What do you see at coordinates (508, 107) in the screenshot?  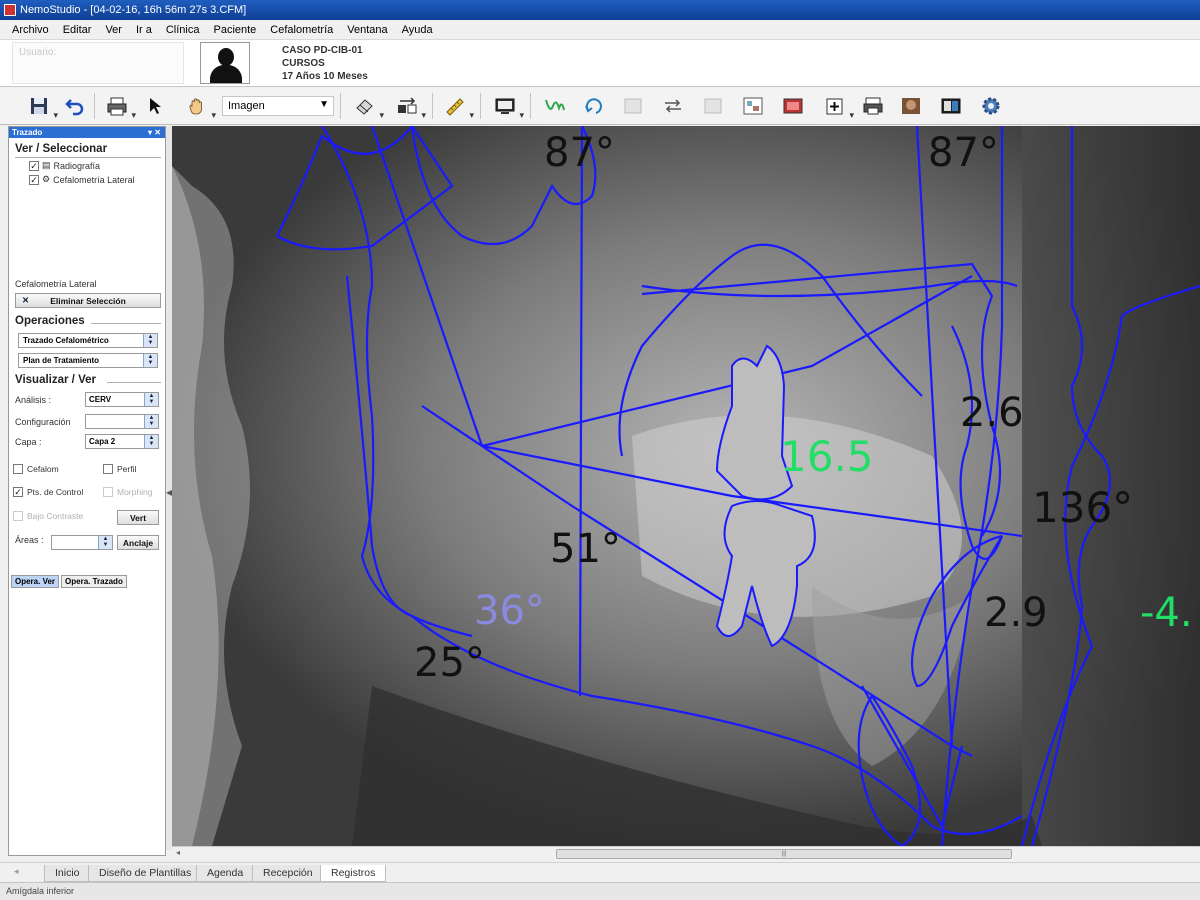 I see `monitor-icon` at bounding box center [508, 107].